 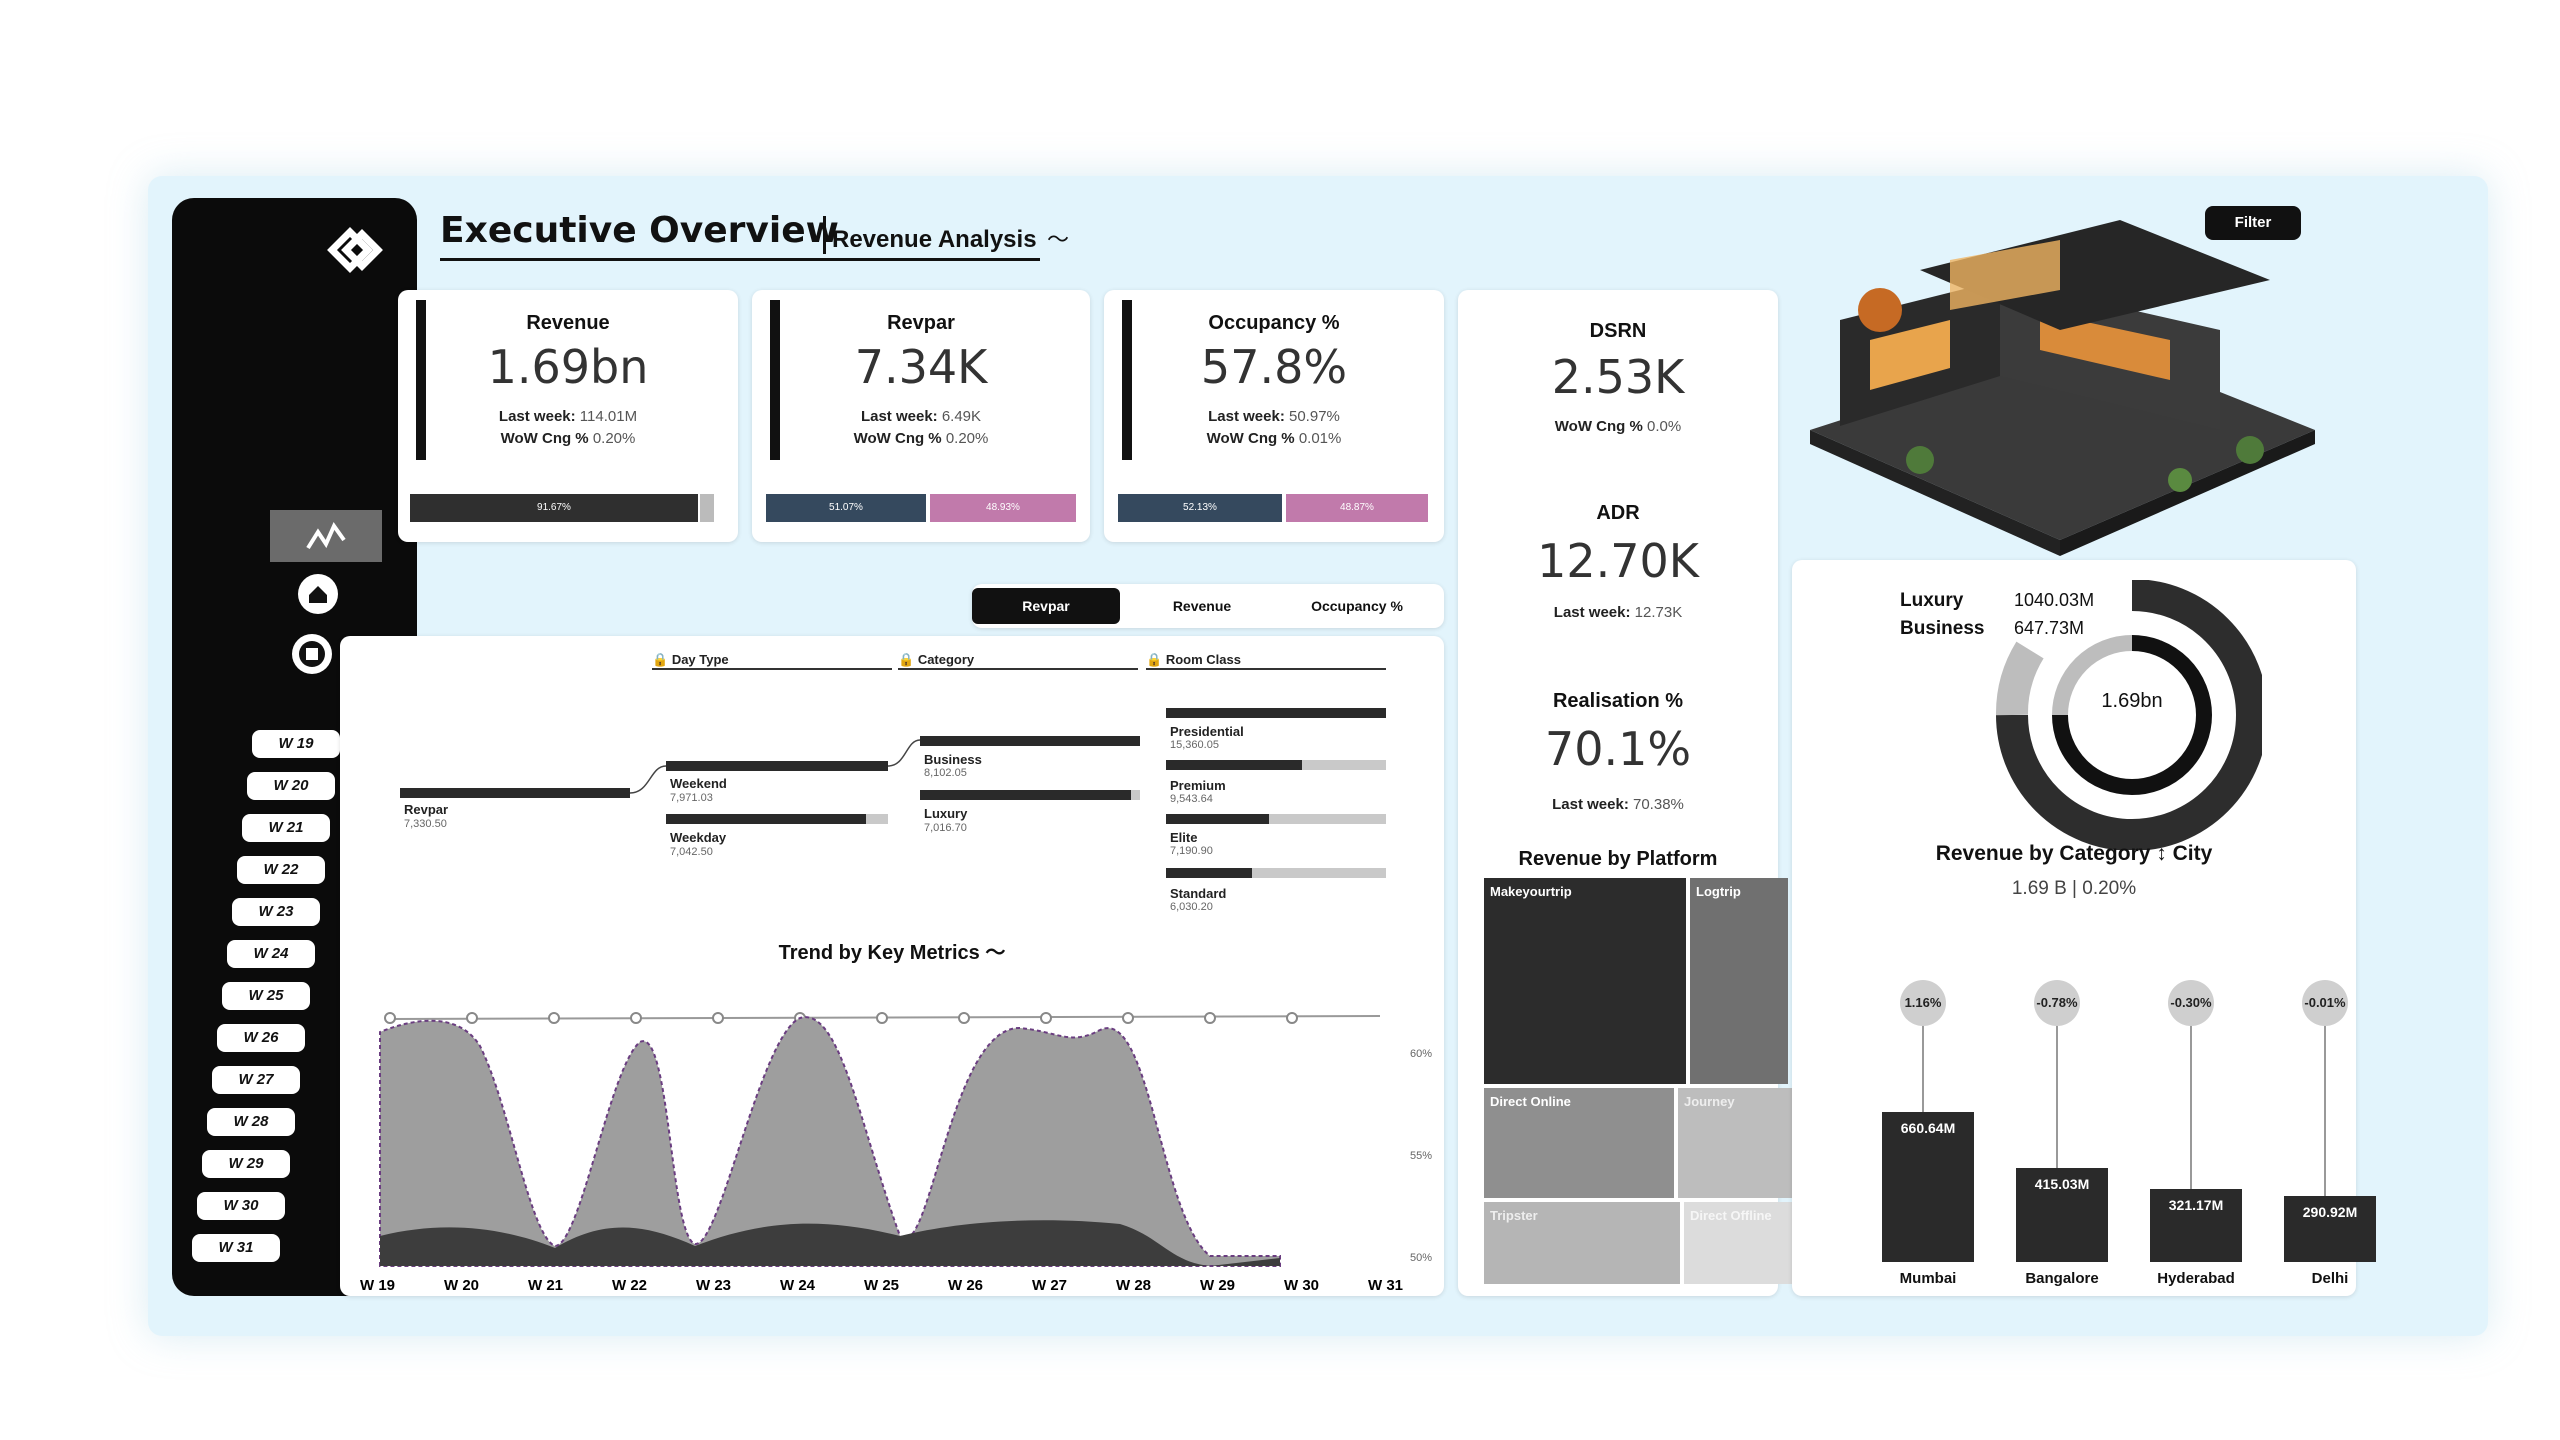 What do you see at coordinates (1618, 701) in the screenshot?
I see `realisation-title: Realisation %` at bounding box center [1618, 701].